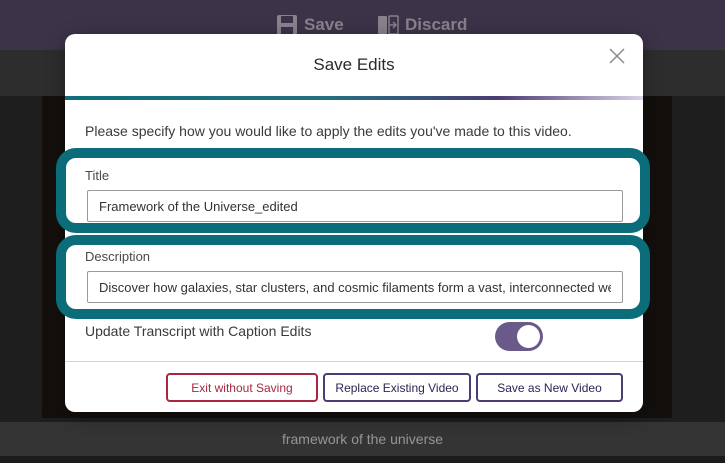 Image resolution: width=725 pixels, height=463 pixels. What do you see at coordinates (397, 387) in the screenshot?
I see `replace-existing-video-button: Replace Existing Video` at bounding box center [397, 387].